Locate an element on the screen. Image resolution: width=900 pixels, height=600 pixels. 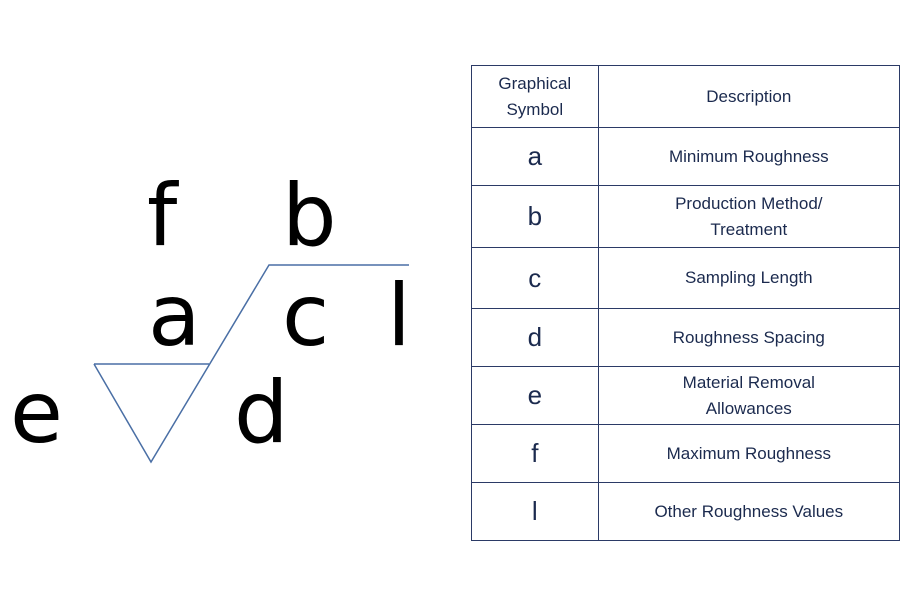
symbol-cell: f is located at coordinates (535, 453).